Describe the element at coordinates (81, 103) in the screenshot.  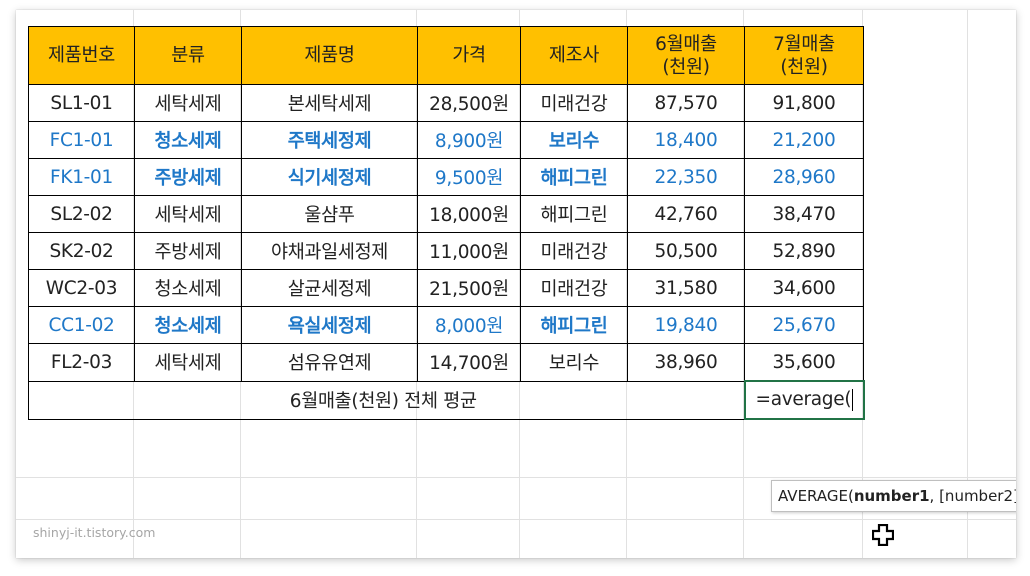
I see `cell-product-id: SL1-01` at that location.